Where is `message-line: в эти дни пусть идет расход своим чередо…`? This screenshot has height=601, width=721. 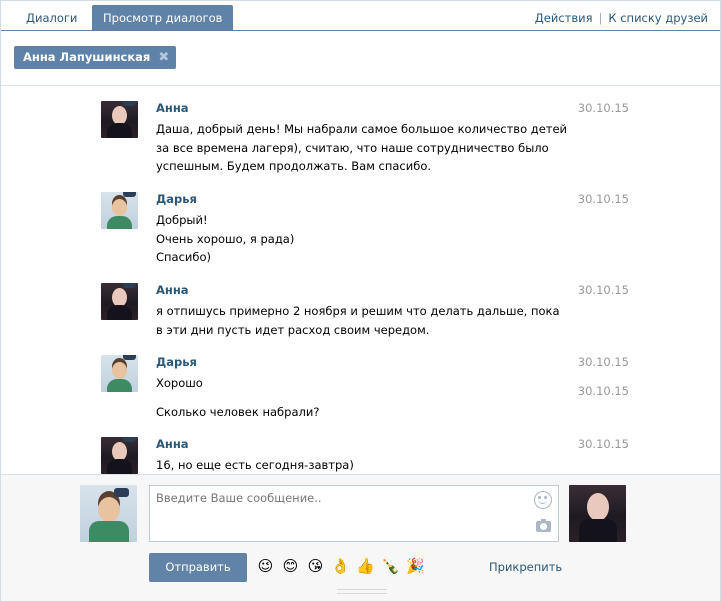 message-line: в эти дни пусть идет расход своим чередо… is located at coordinates (293, 329).